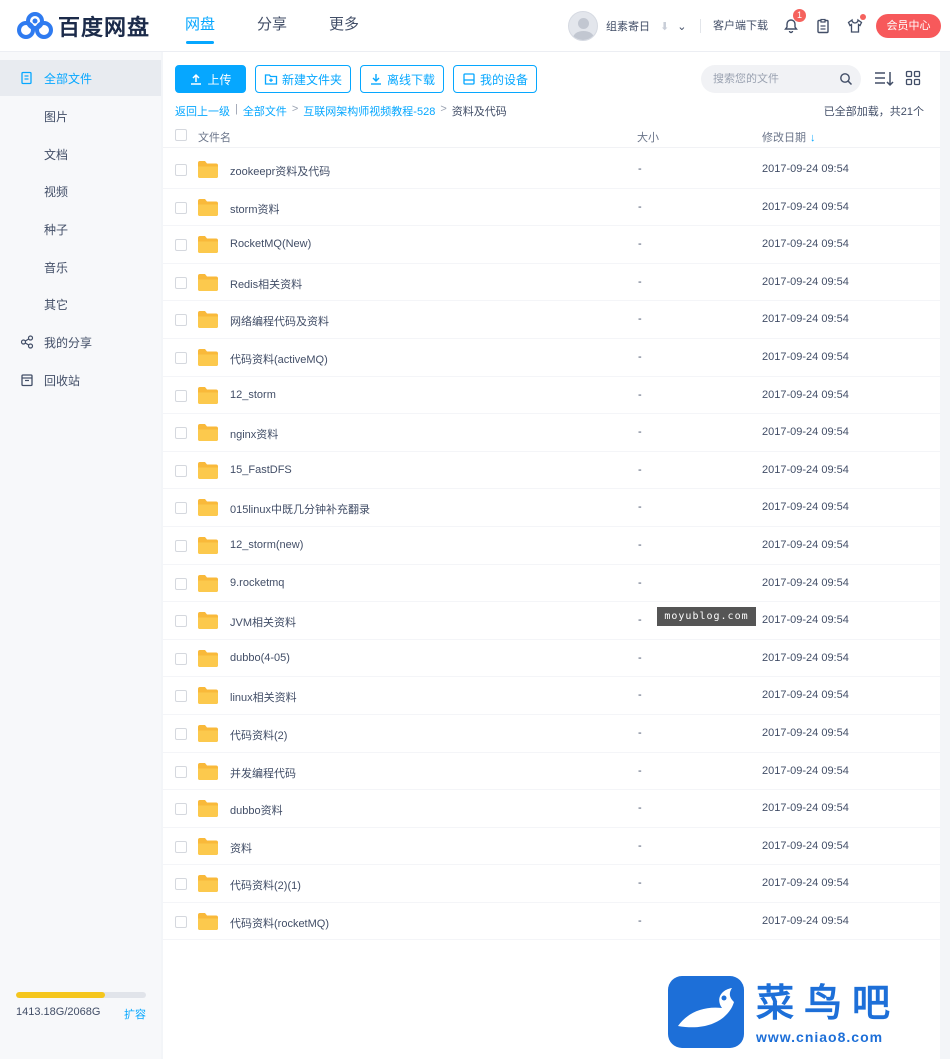 The image size is (950, 1059). Describe the element at coordinates (279, 923) in the screenshot. I see `file-name: 代码资料(rocketMQ)` at that location.